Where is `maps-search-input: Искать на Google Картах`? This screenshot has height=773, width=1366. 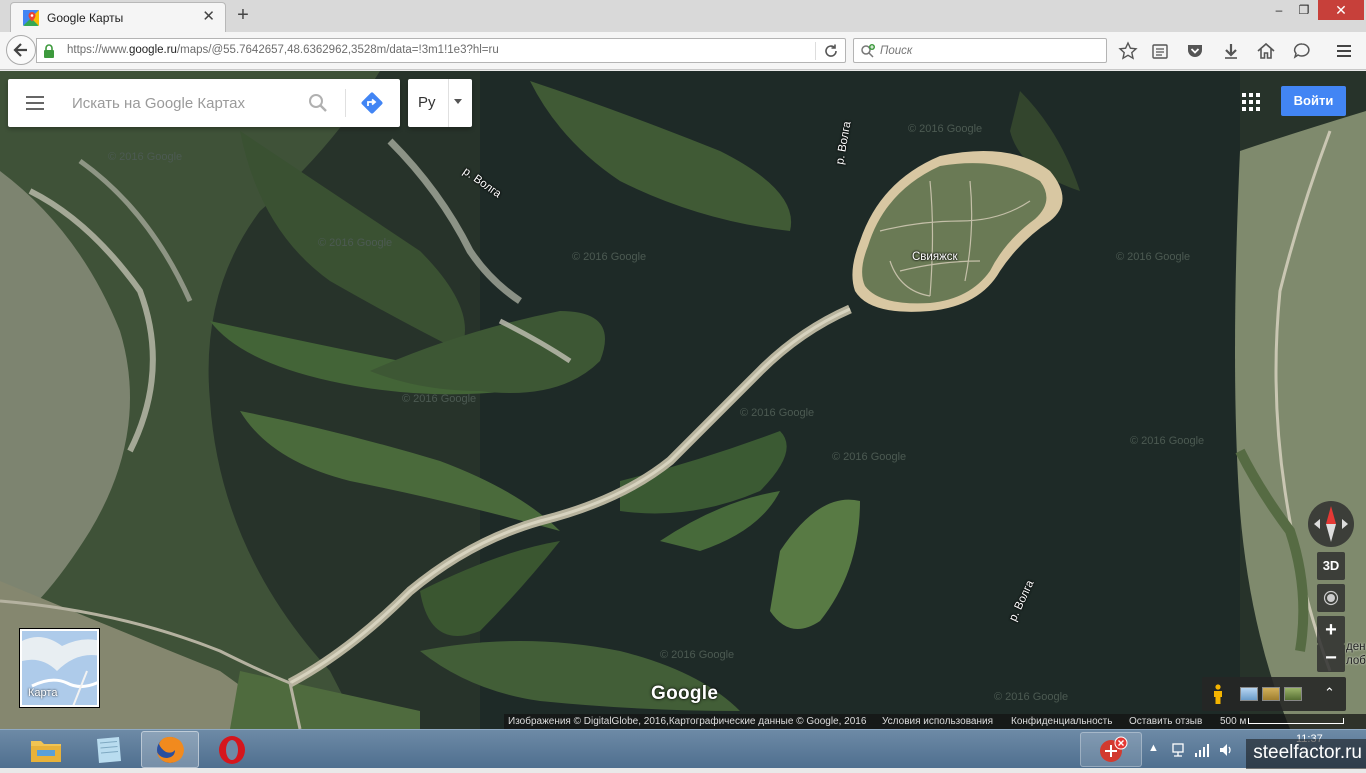
maps-search-input: Искать на Google Картах is located at coordinates (158, 103).